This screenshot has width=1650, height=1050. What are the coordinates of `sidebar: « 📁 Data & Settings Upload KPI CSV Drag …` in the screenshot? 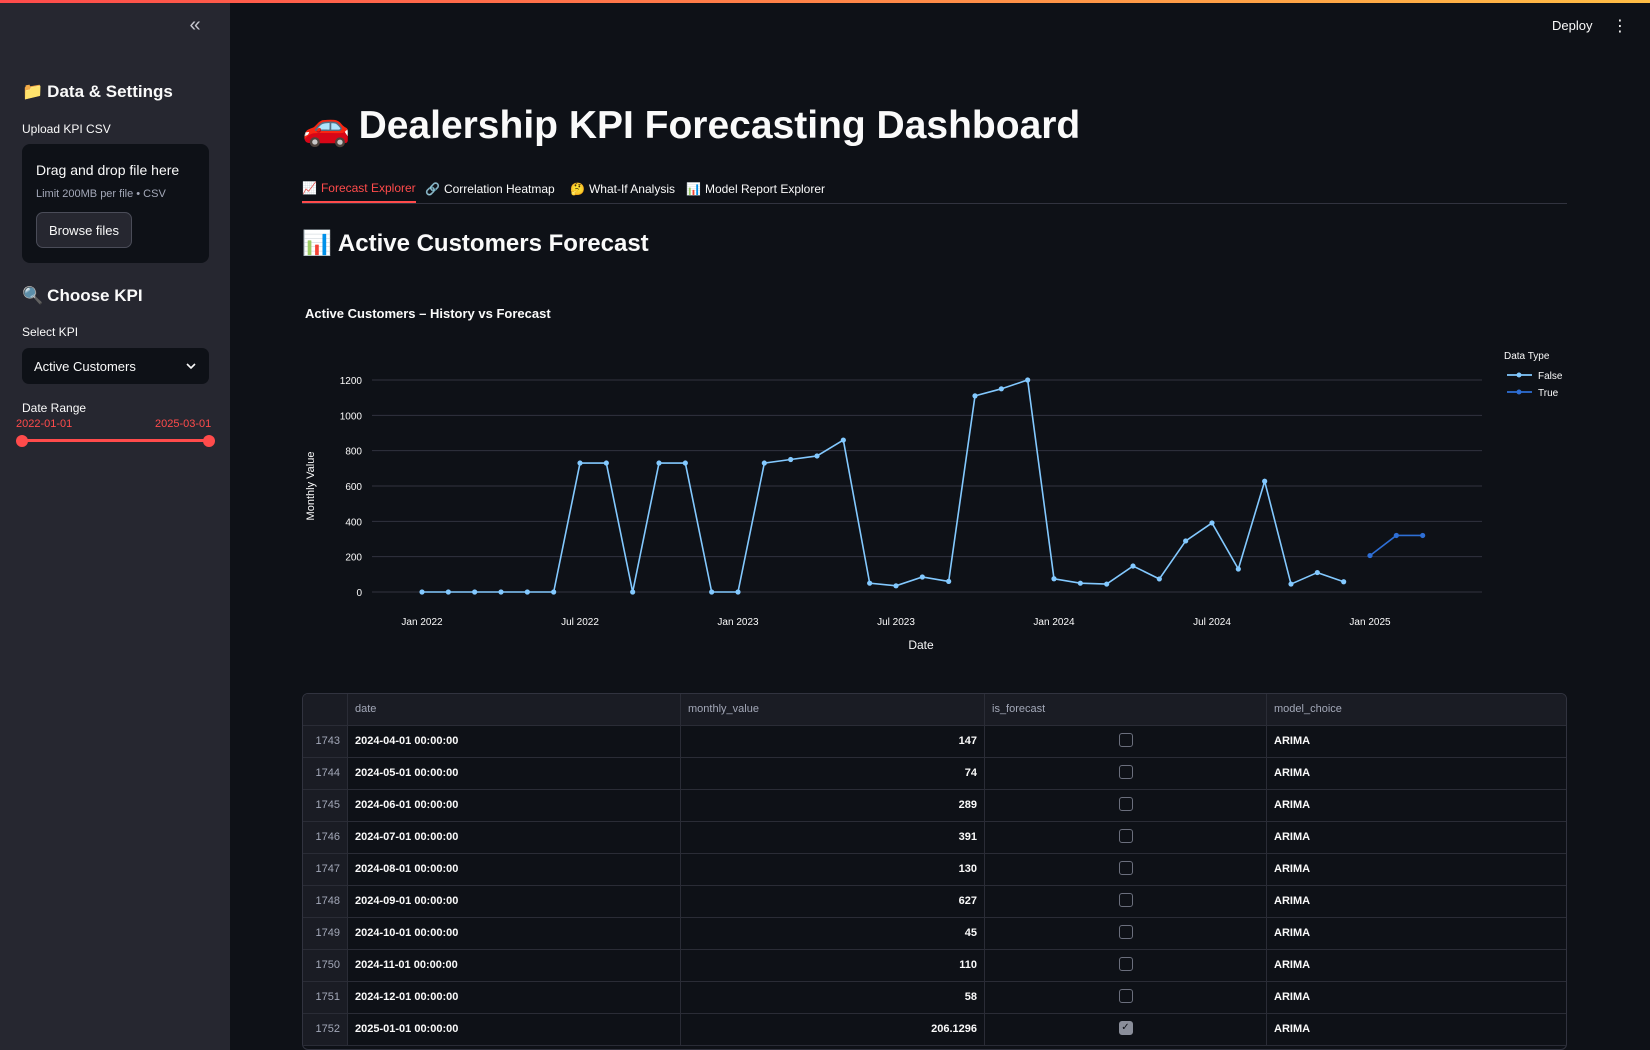 It's located at (115, 525).